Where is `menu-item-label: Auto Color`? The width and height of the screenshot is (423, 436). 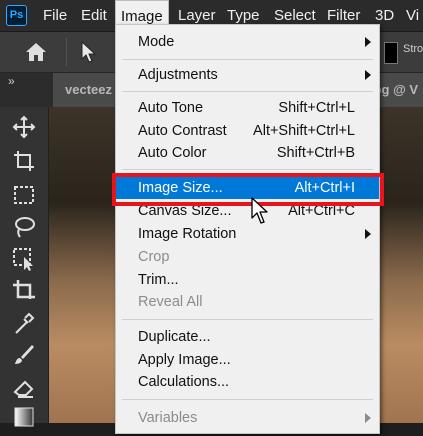 menu-item-label: Auto Color is located at coordinates (172, 153).